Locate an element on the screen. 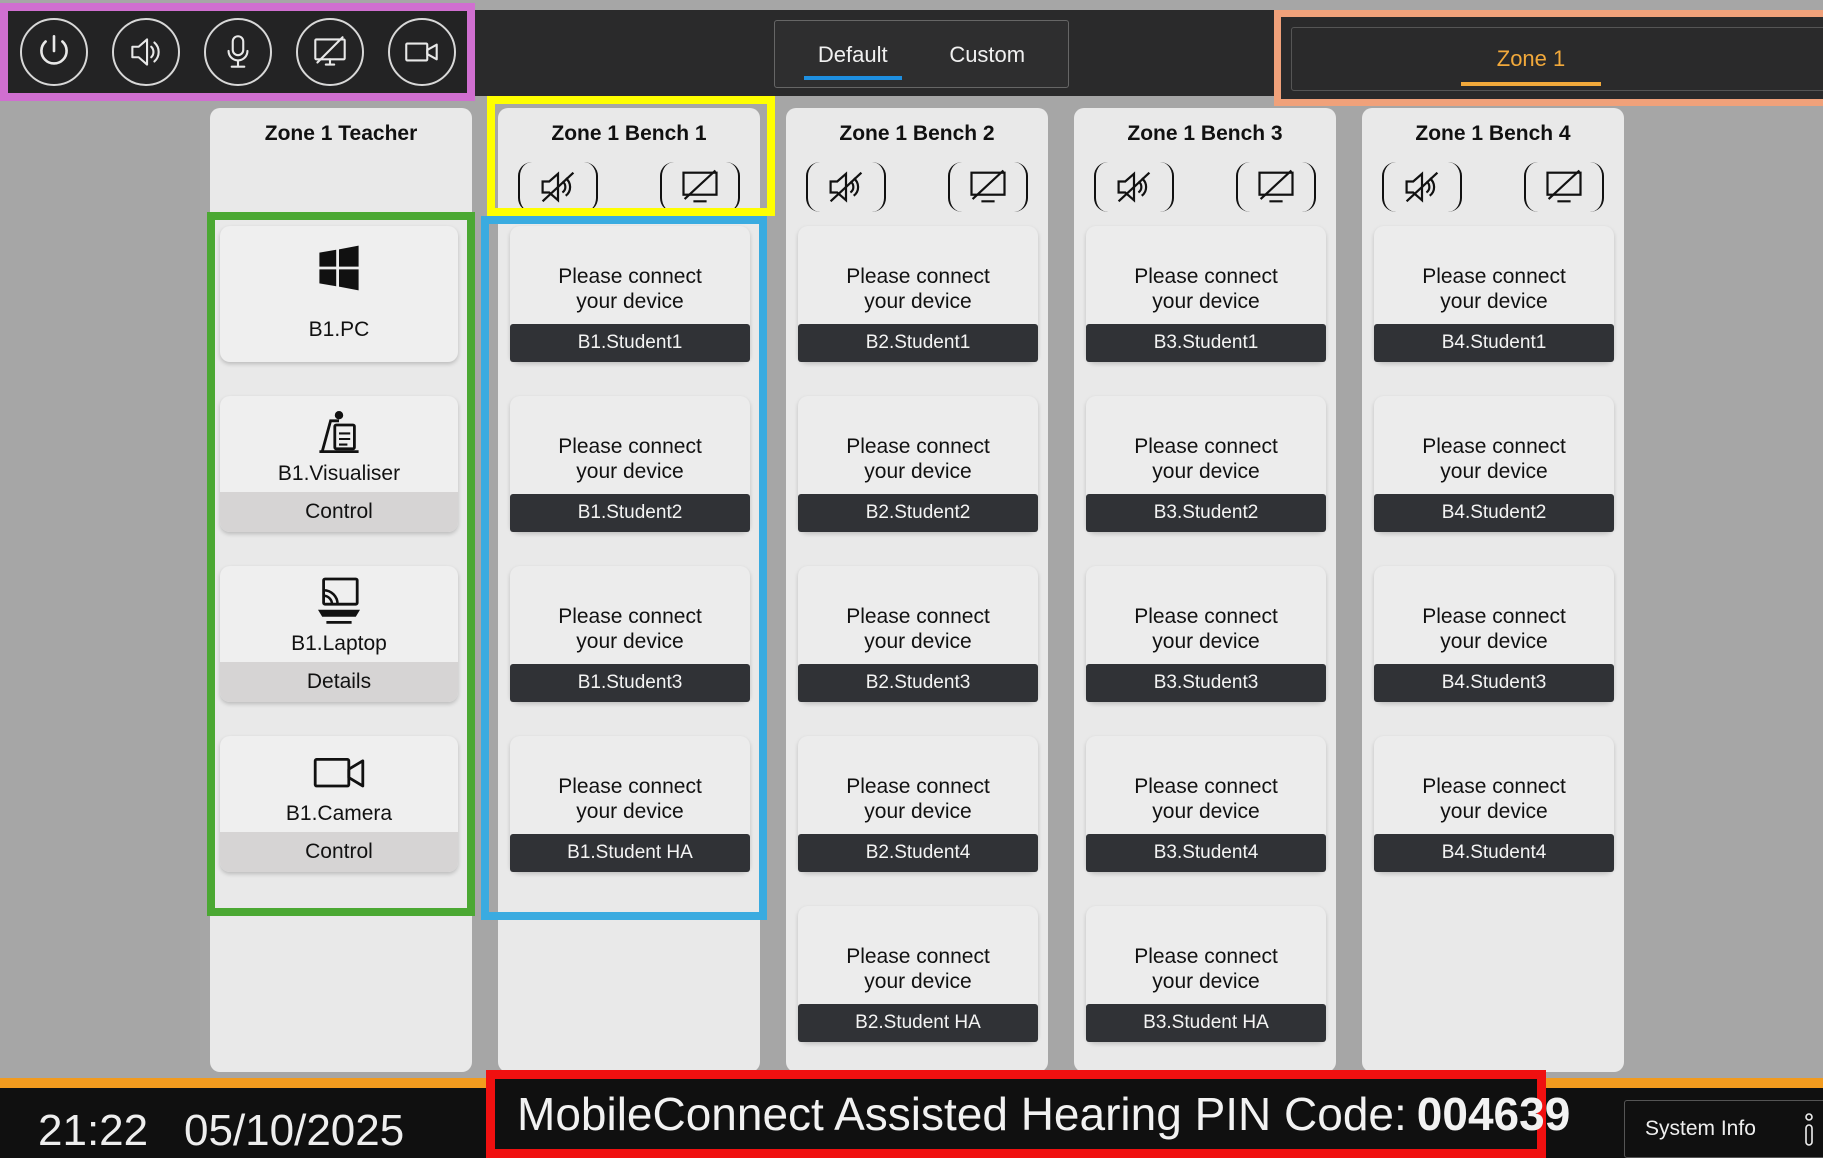 Image resolution: width=1823 pixels, height=1158 pixels. column-title: Zone 1 Bench 3 is located at coordinates (1205, 133).